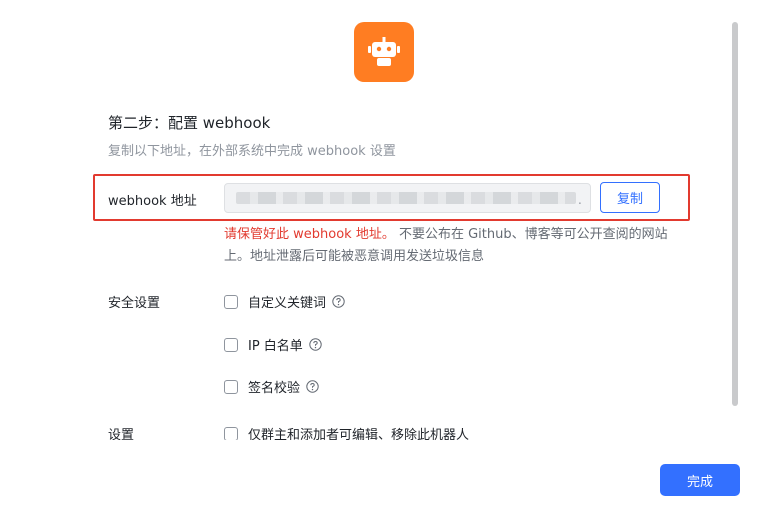 The width and height of the screenshot is (768, 508). I want to click on option-label: 自定义关键词, so click(287, 303).